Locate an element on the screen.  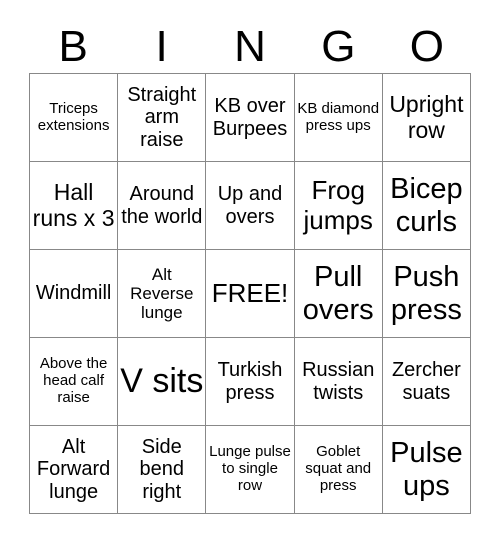
bingo-cell-label: KB over Burpees is located at coordinates (250, 117).